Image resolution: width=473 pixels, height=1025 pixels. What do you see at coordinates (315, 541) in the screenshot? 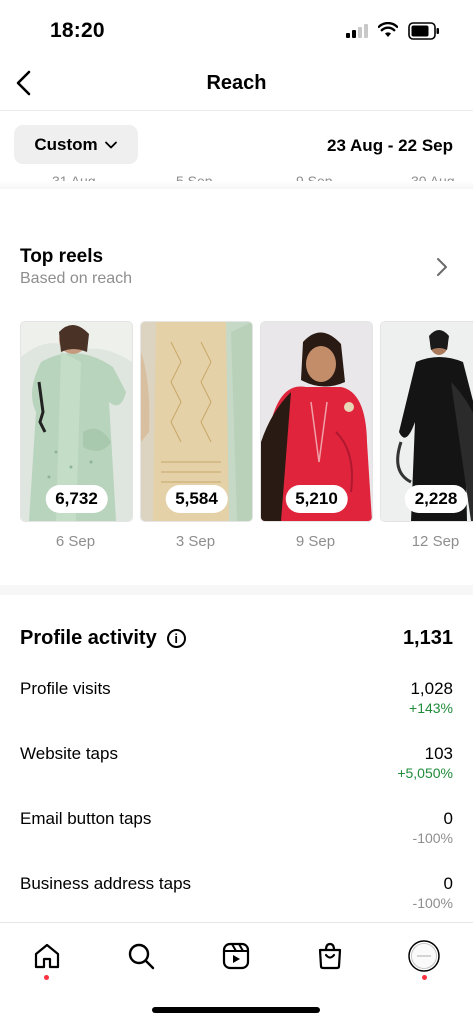
I see `reel-date: 9 Sep` at bounding box center [315, 541].